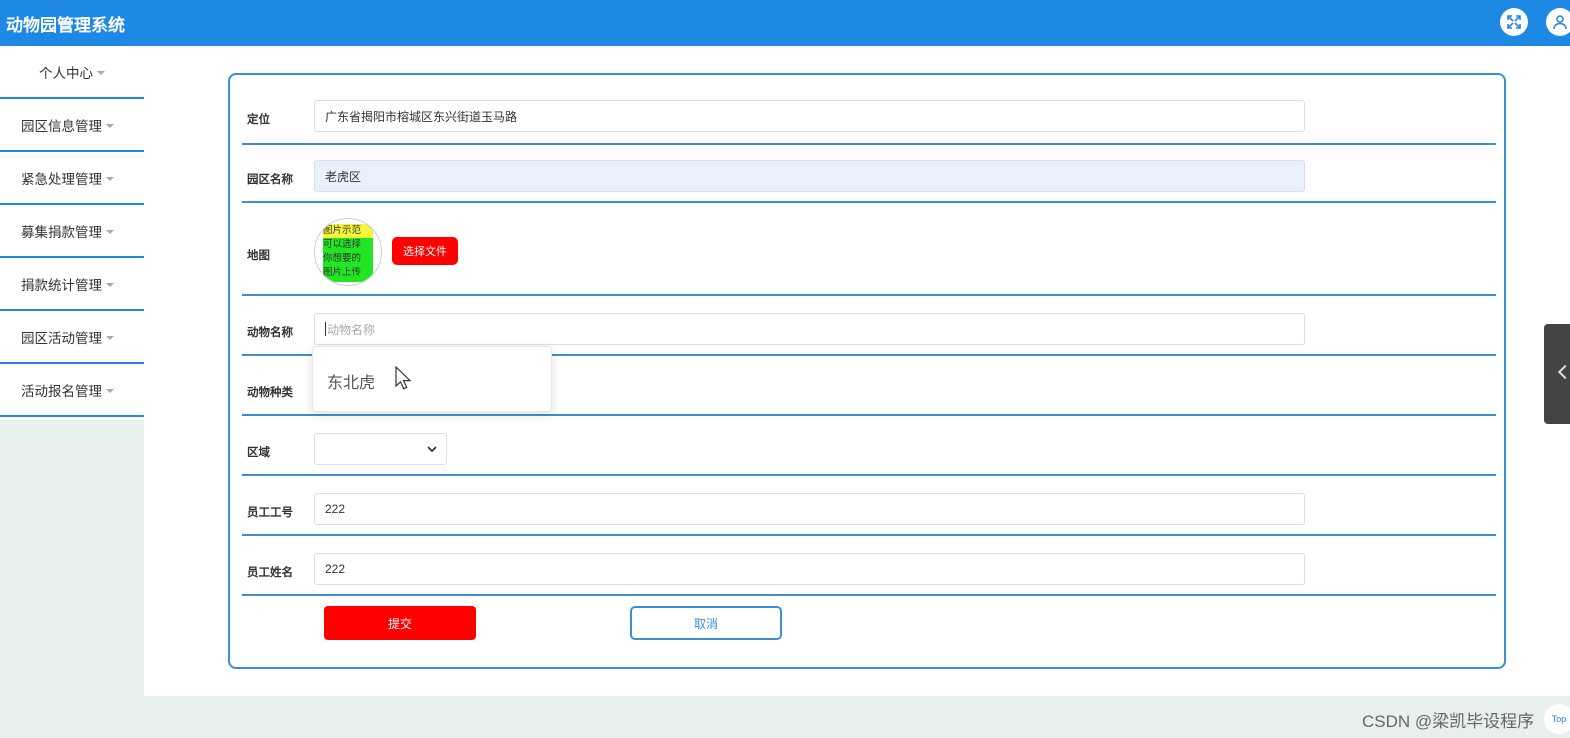 This screenshot has width=1570, height=738. Describe the element at coordinates (270, 180) in the screenshot. I see `zone-name-label: 园区名称` at that location.